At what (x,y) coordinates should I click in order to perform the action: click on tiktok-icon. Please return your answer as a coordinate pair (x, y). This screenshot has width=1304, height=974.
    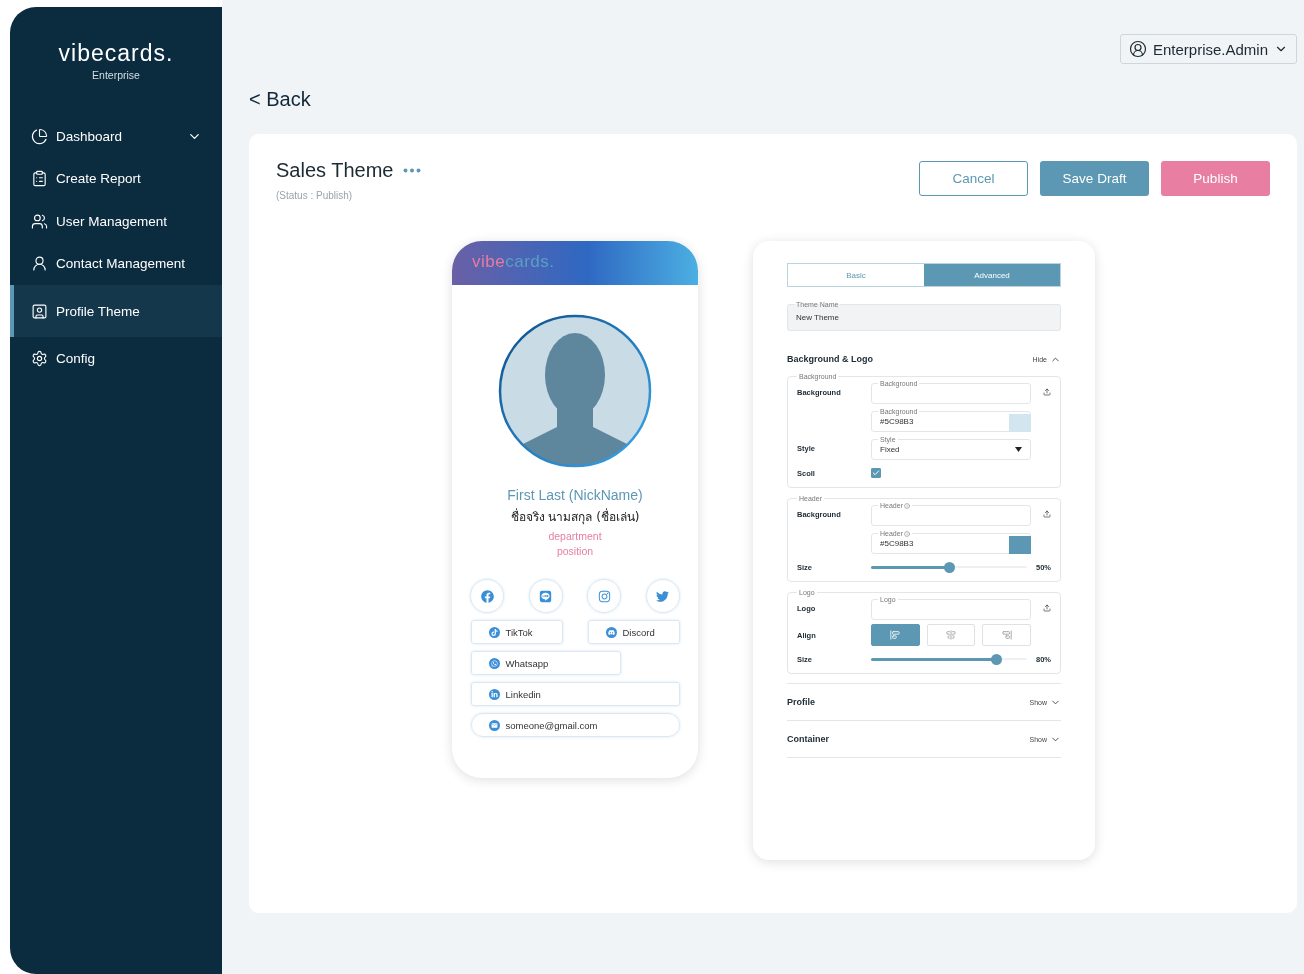
    Looking at the image, I should click on (494, 632).